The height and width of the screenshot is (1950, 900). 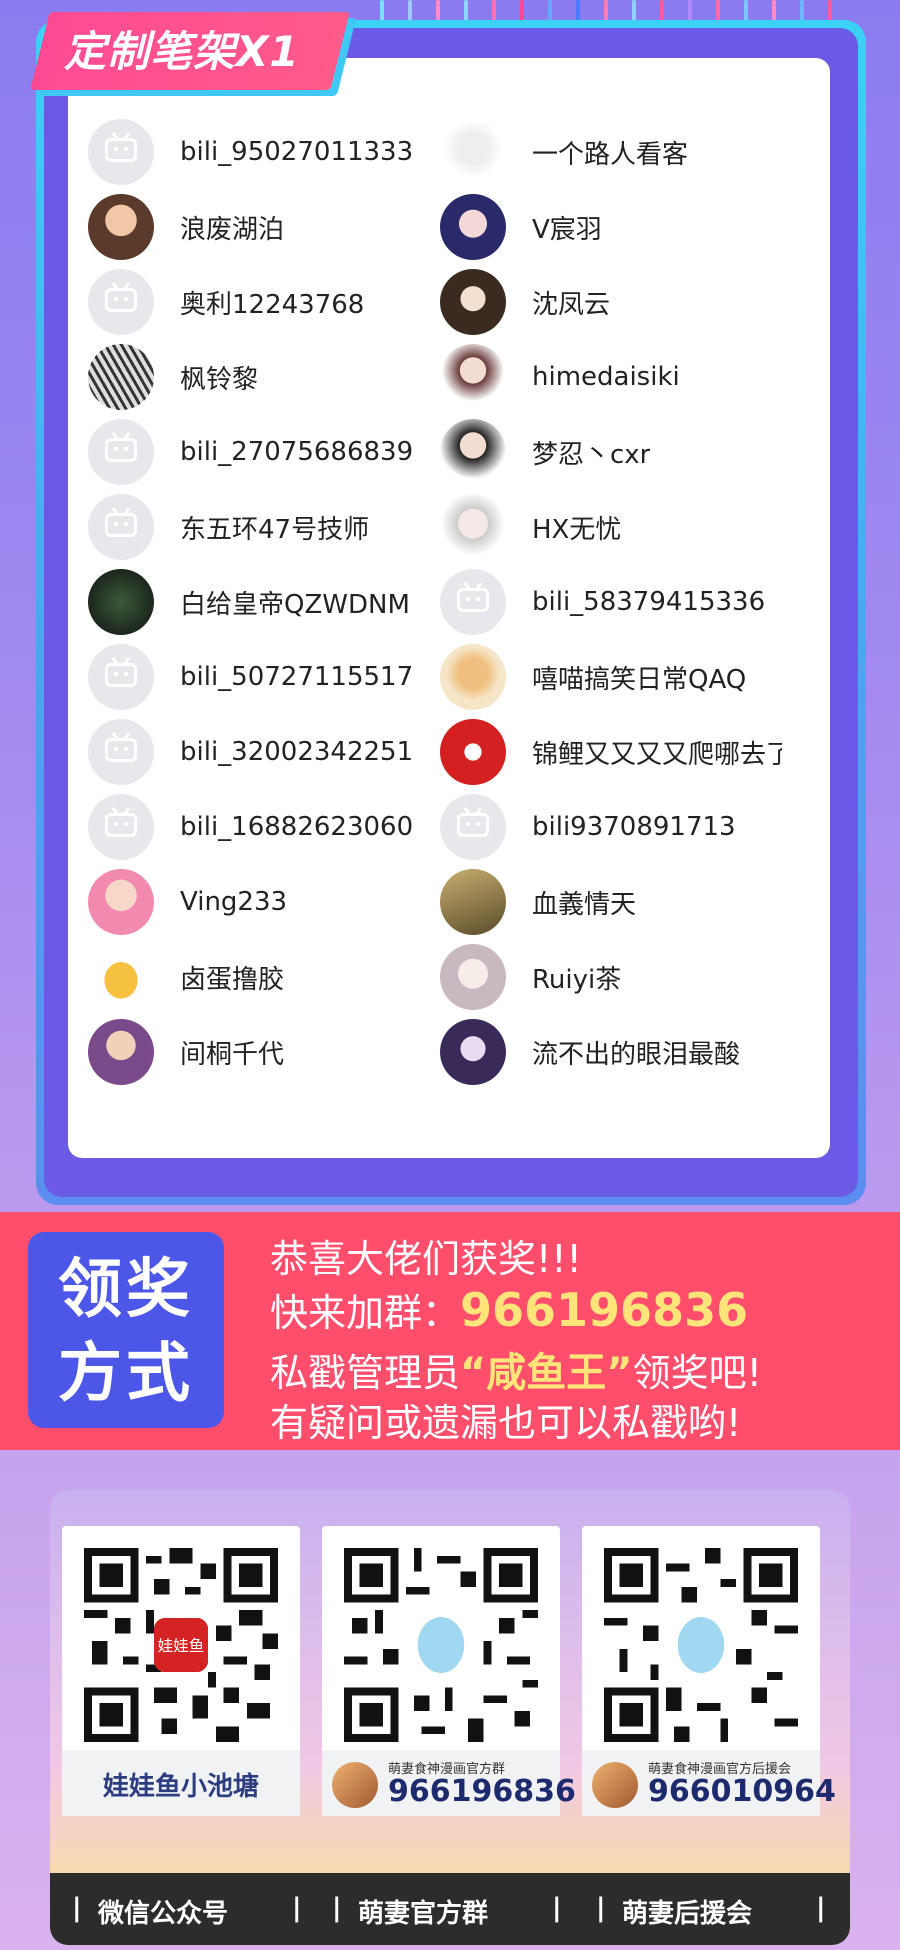 I want to click on join-group-text: 快来加群：966196836, so click(x=509, y=1309).